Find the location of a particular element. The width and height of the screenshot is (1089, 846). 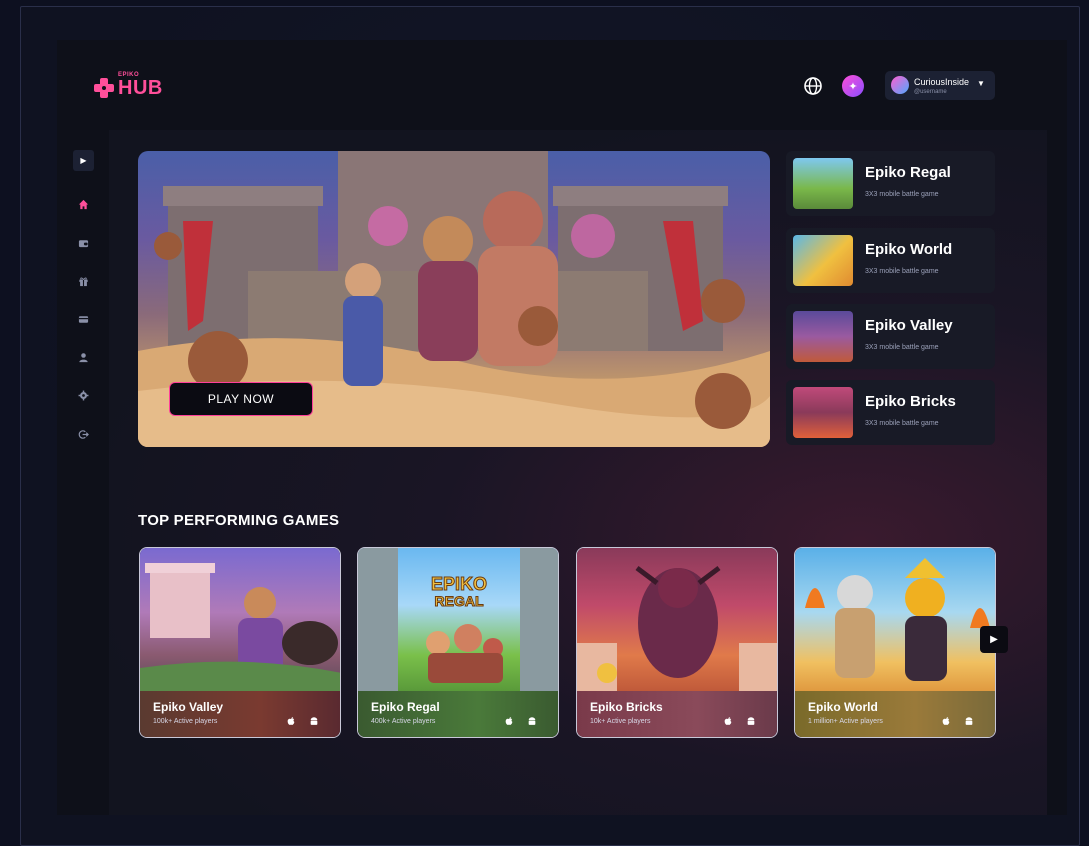

game-players: 10k+ Active players is located at coordinates (620, 721).